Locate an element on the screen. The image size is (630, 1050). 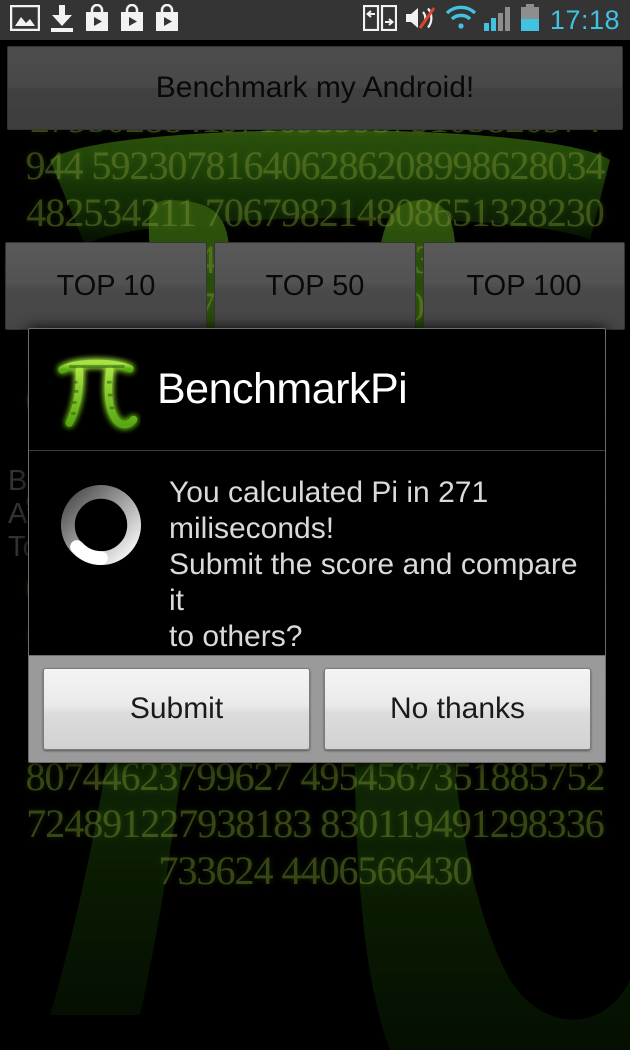
dialog-header: BenchmarkPi is located at coordinates (317, 390).